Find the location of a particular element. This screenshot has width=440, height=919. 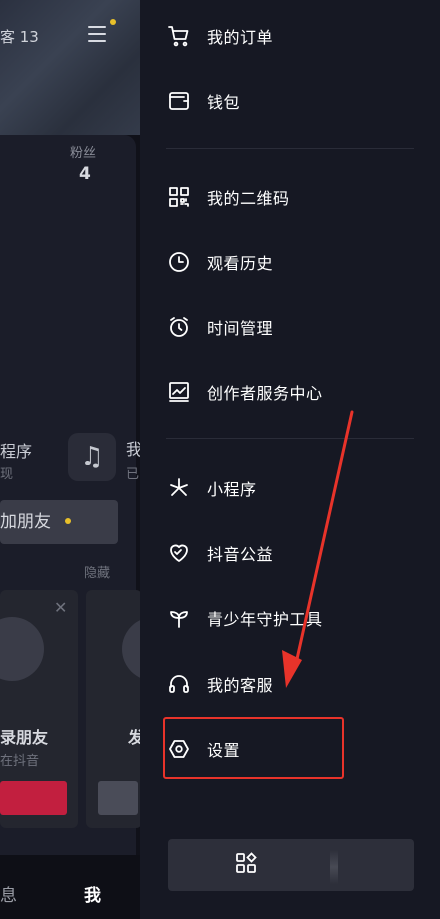

heart-icon is located at coordinates (179, 553).